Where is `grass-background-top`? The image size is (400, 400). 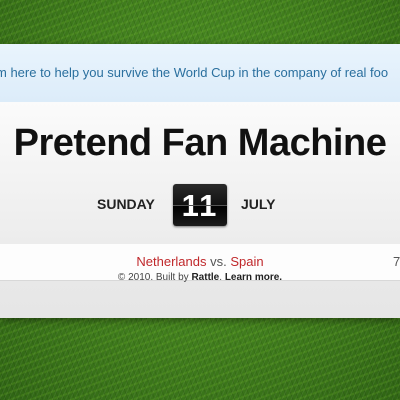
grass-background-top is located at coordinates (200, 22).